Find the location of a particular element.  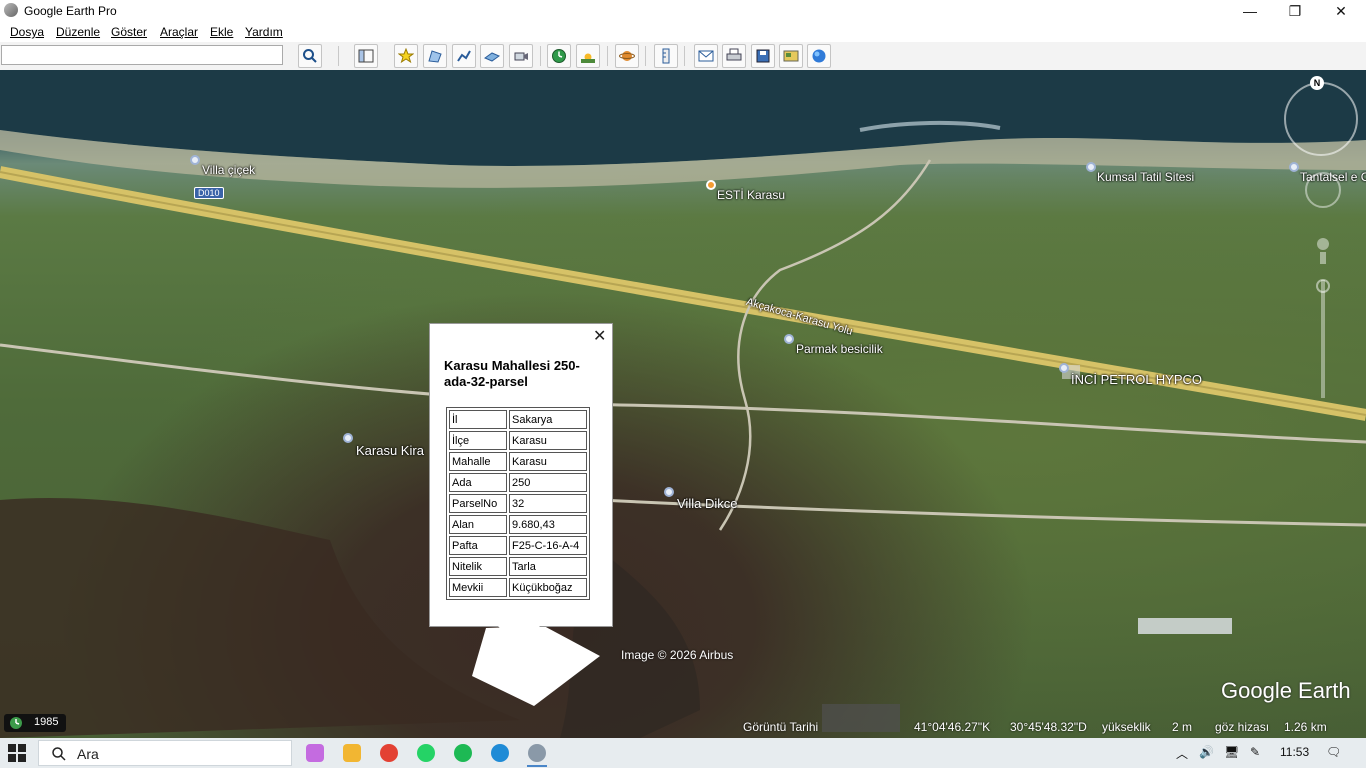

menu-araclar: Araçlar is located at coordinates (179, 32).